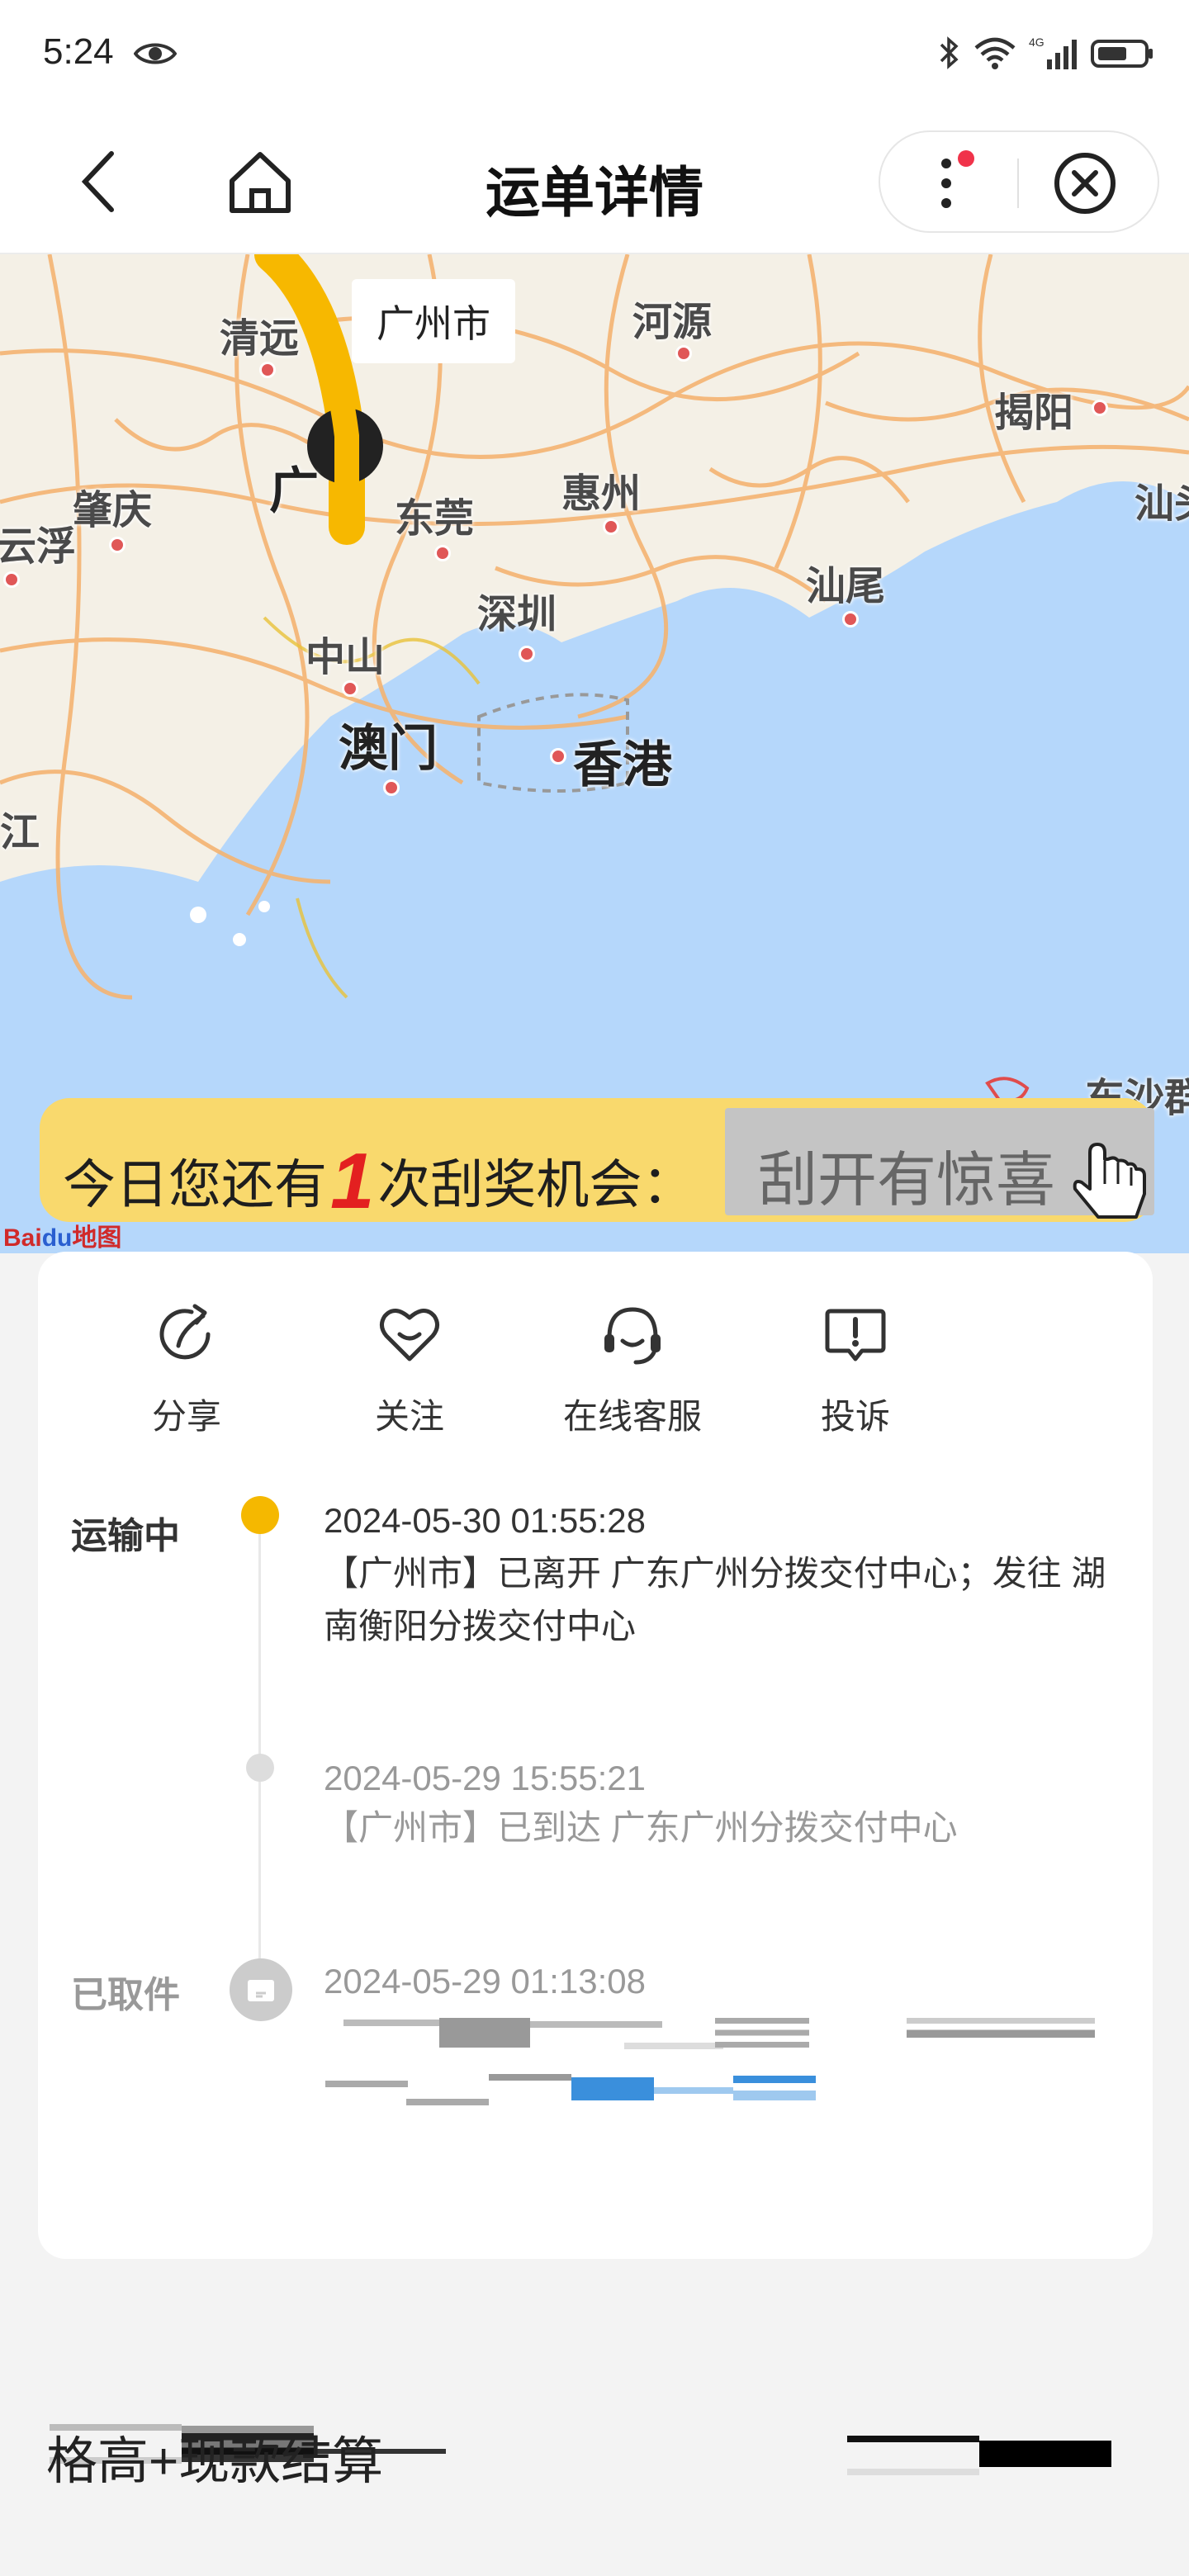  Describe the element at coordinates (260, 1515) in the screenshot. I see `timeline-dot-active` at that location.